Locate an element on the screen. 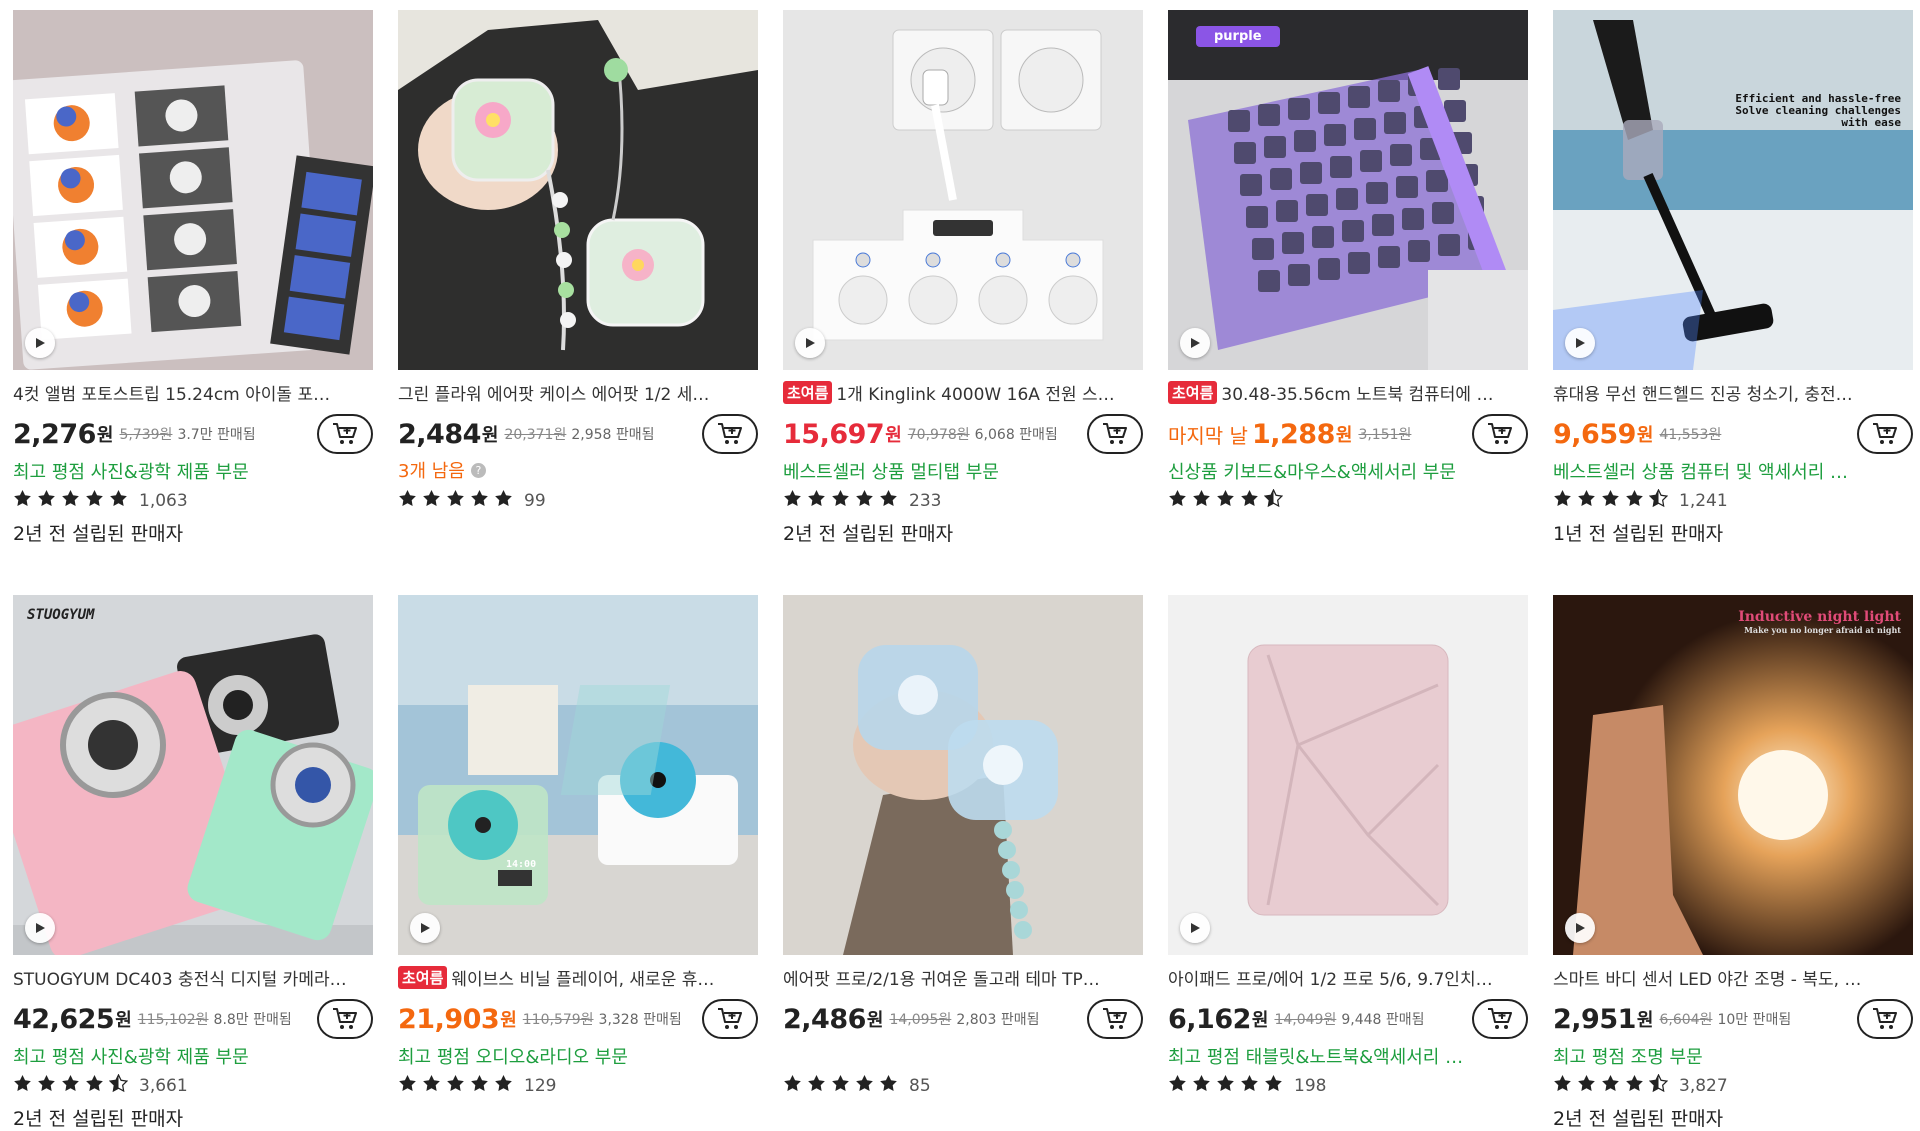 This screenshot has width=1920, height=1131. rating: 99 is located at coordinates (578, 501).